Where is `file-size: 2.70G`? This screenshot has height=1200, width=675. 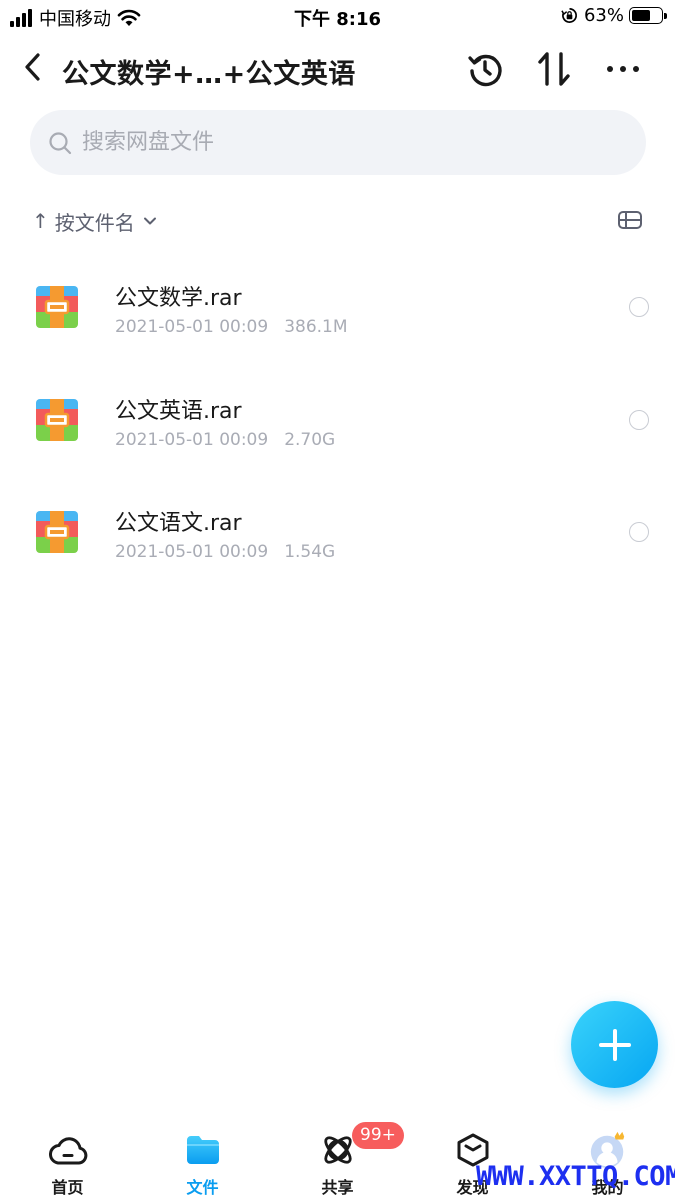
file-size: 2.70G is located at coordinates (310, 439).